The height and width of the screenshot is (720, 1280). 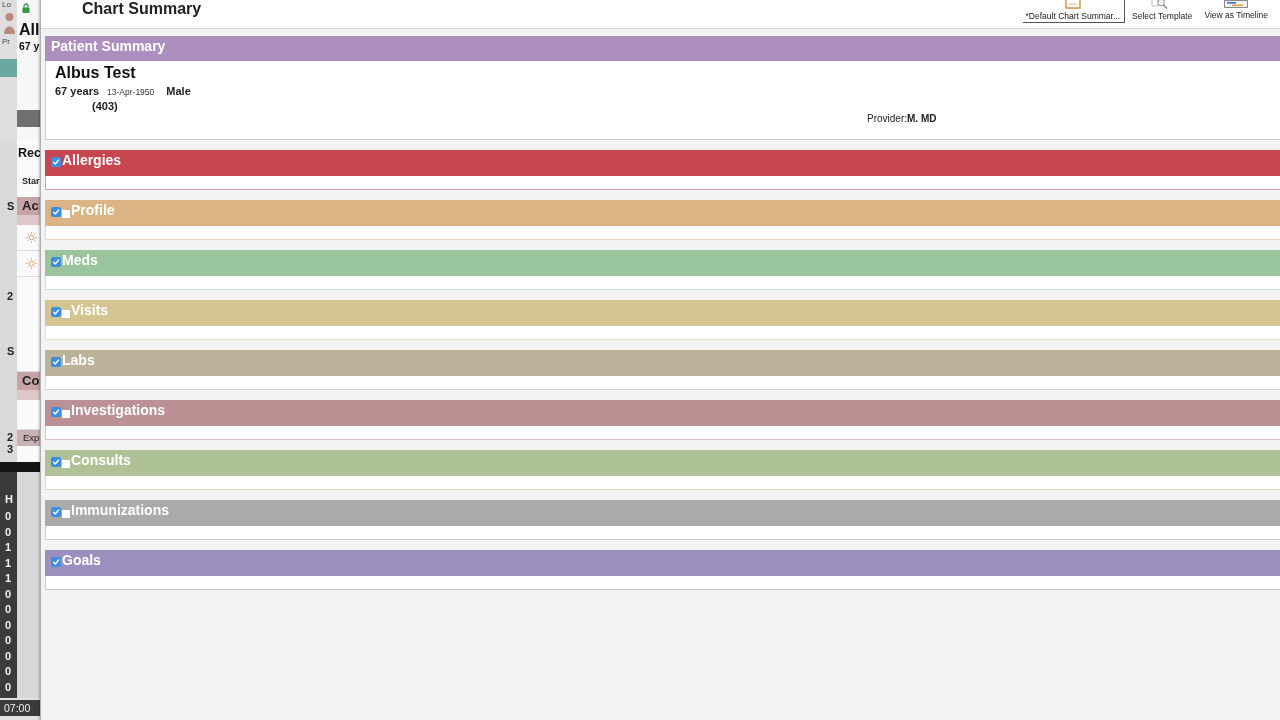 What do you see at coordinates (28, 118) in the screenshot?
I see `bar-block` at bounding box center [28, 118].